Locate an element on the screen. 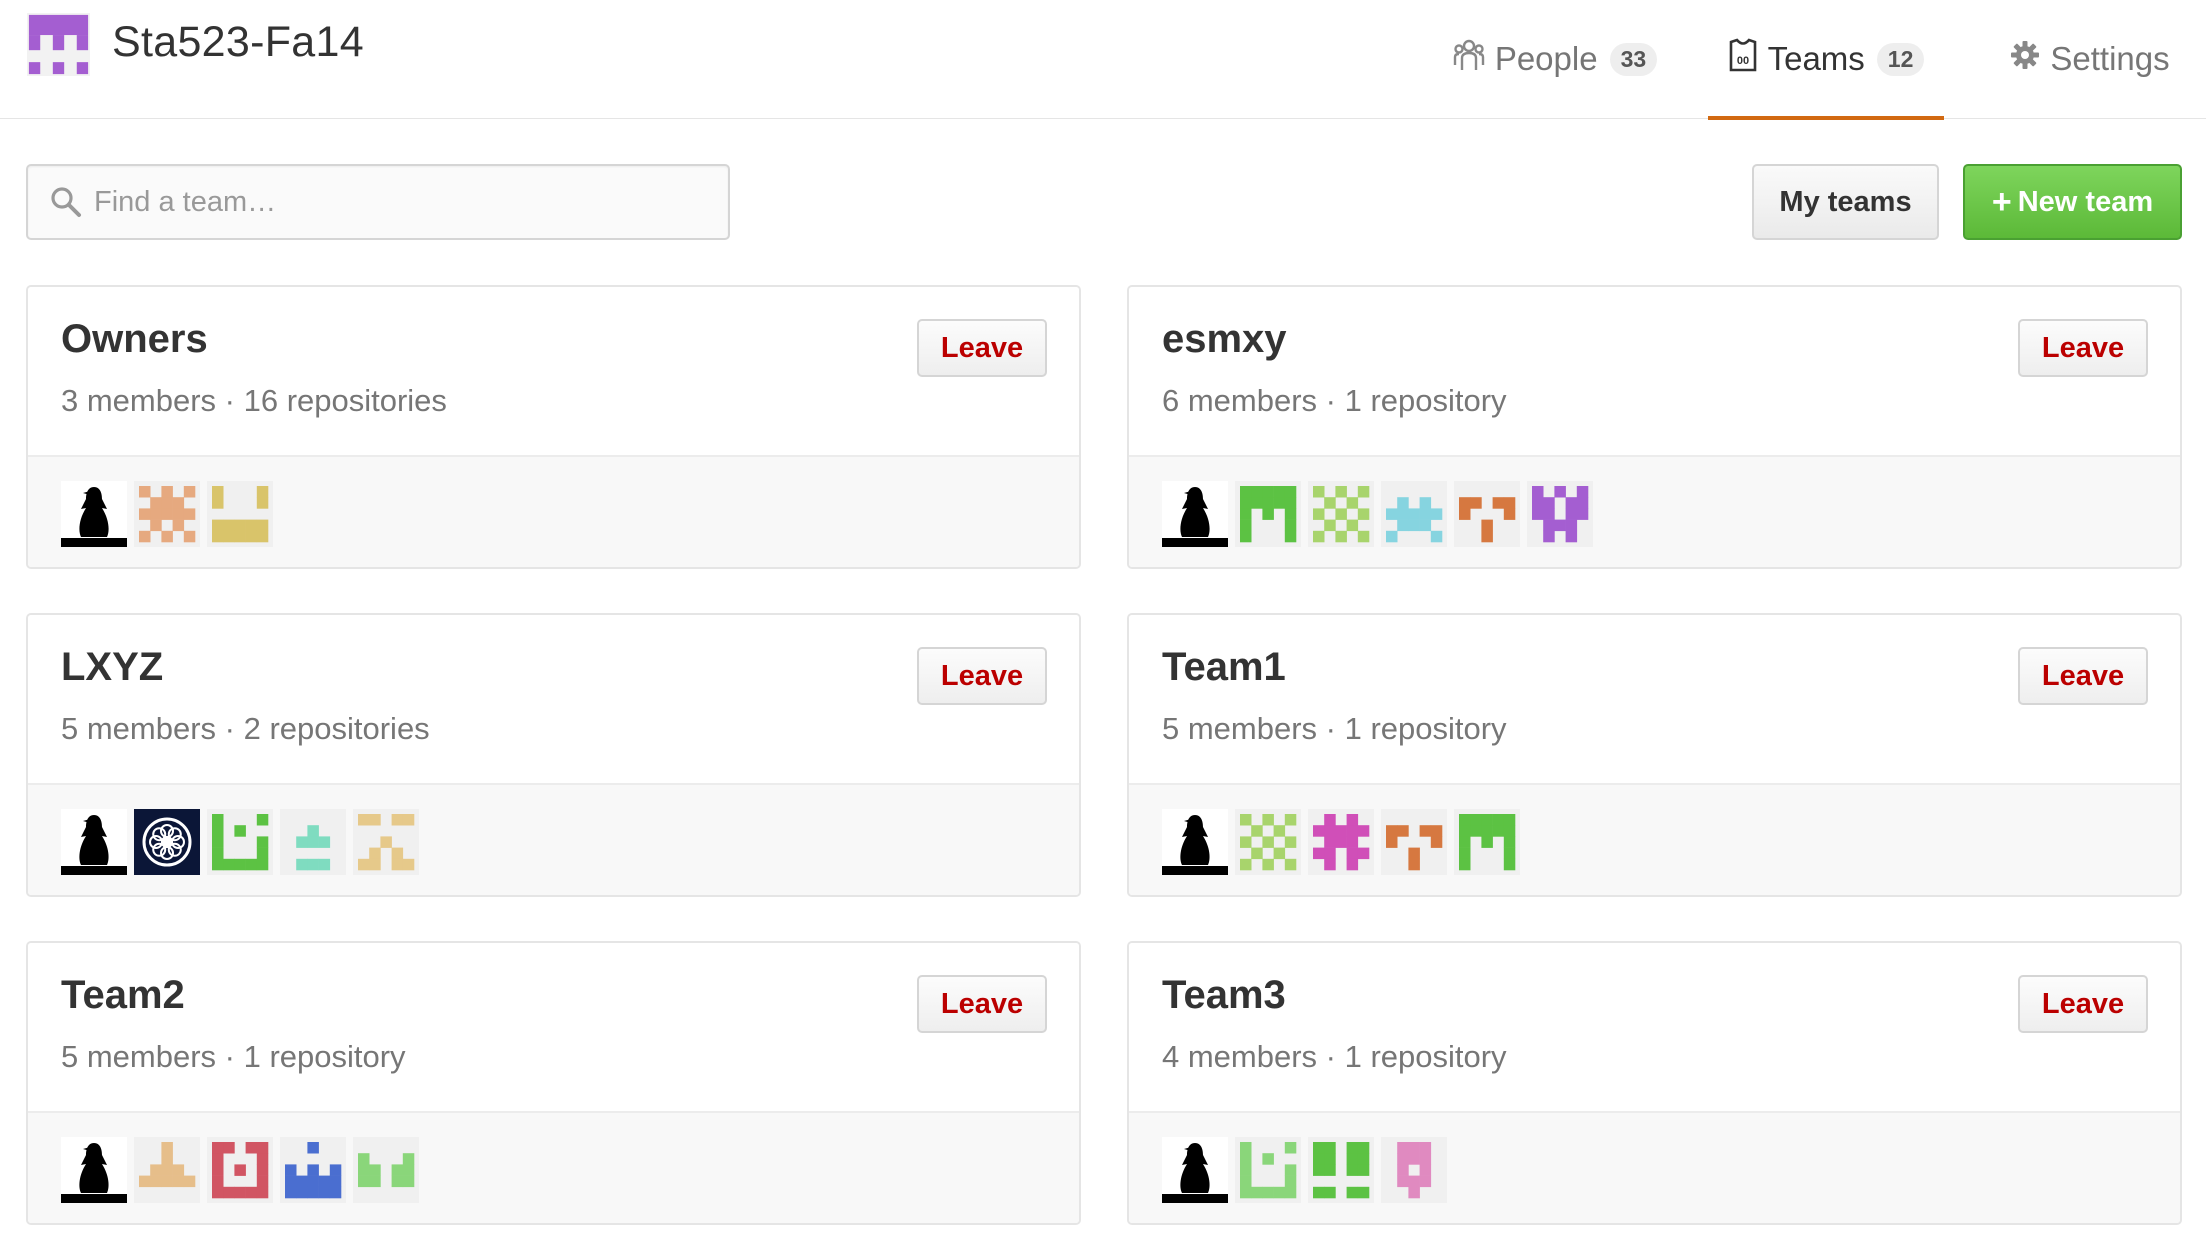 The width and height of the screenshot is (2206, 1260). teams-count-badge: 12 is located at coordinates (1900, 59).